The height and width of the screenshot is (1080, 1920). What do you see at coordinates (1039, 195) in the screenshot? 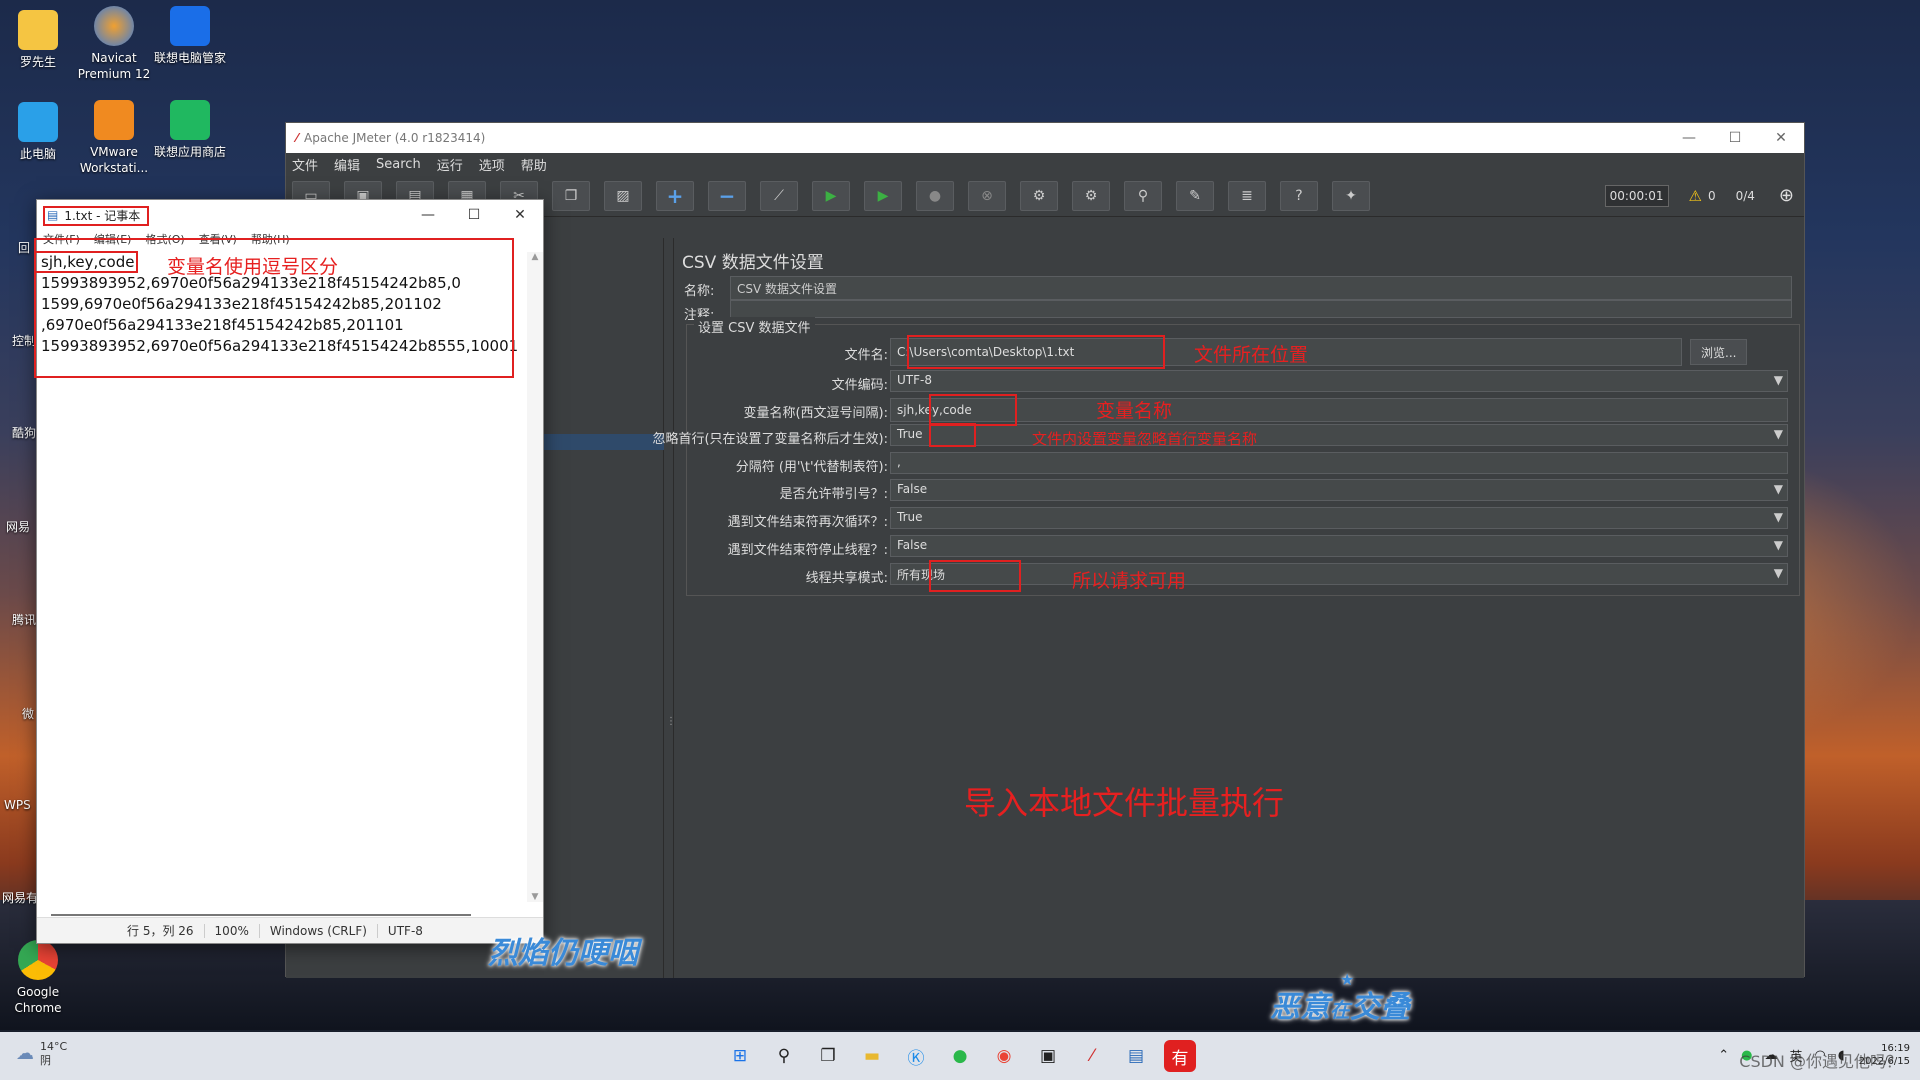
I see `clear-icon: ⚙` at bounding box center [1039, 195].